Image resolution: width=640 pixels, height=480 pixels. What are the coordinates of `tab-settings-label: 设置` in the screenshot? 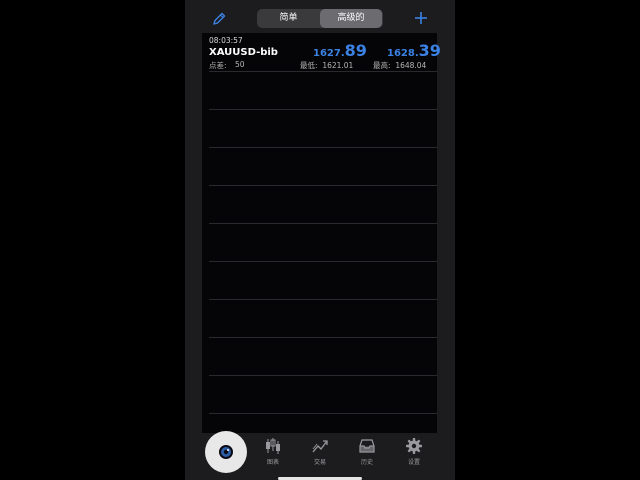 It's located at (413, 462).